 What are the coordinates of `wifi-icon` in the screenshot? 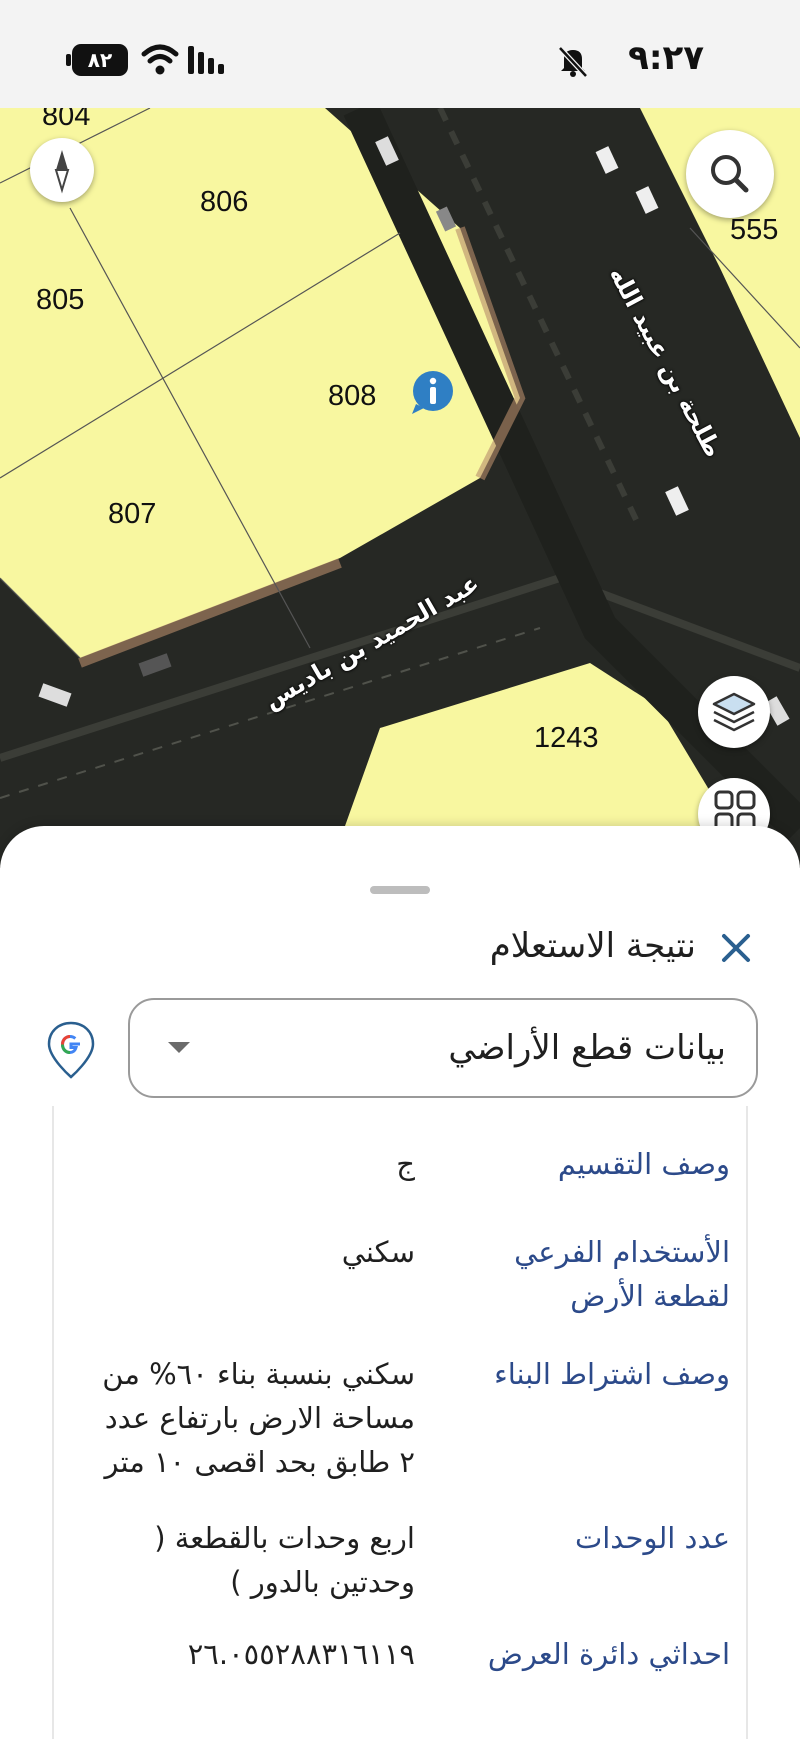 It's located at (160, 59).